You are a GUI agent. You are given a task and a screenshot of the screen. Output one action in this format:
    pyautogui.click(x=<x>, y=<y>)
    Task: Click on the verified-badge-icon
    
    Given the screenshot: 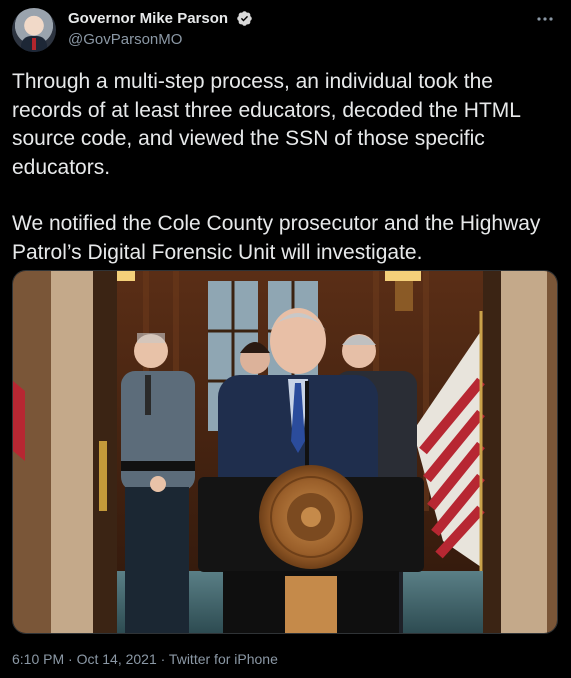 What is the action you would take?
    pyautogui.click(x=244, y=19)
    